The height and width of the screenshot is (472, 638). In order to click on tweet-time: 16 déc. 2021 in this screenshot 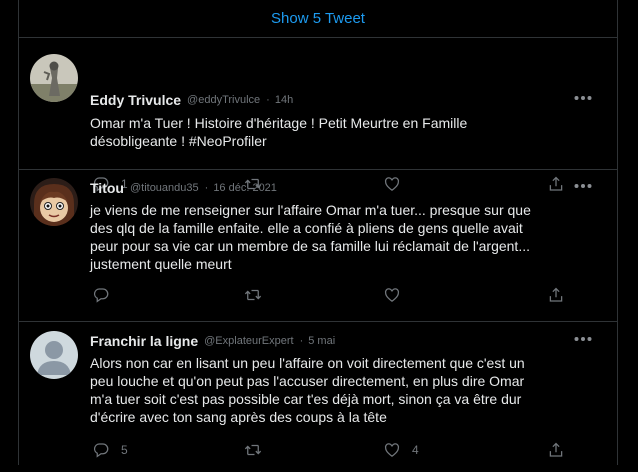, I will do `click(245, 188)`.